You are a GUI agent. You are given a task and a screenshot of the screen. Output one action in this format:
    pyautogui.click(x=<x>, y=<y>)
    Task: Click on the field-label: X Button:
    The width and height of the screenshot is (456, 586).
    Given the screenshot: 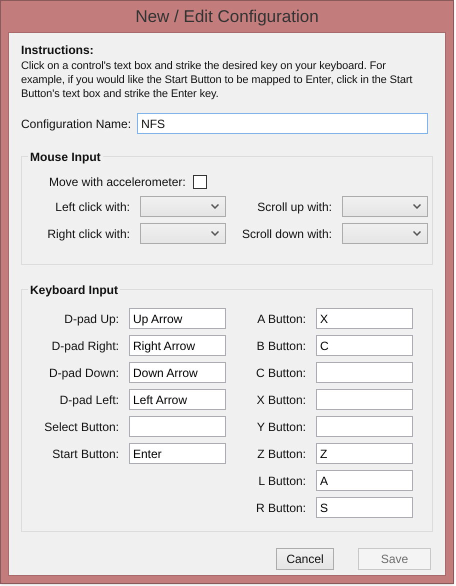 What is the action you would take?
    pyautogui.click(x=281, y=400)
    